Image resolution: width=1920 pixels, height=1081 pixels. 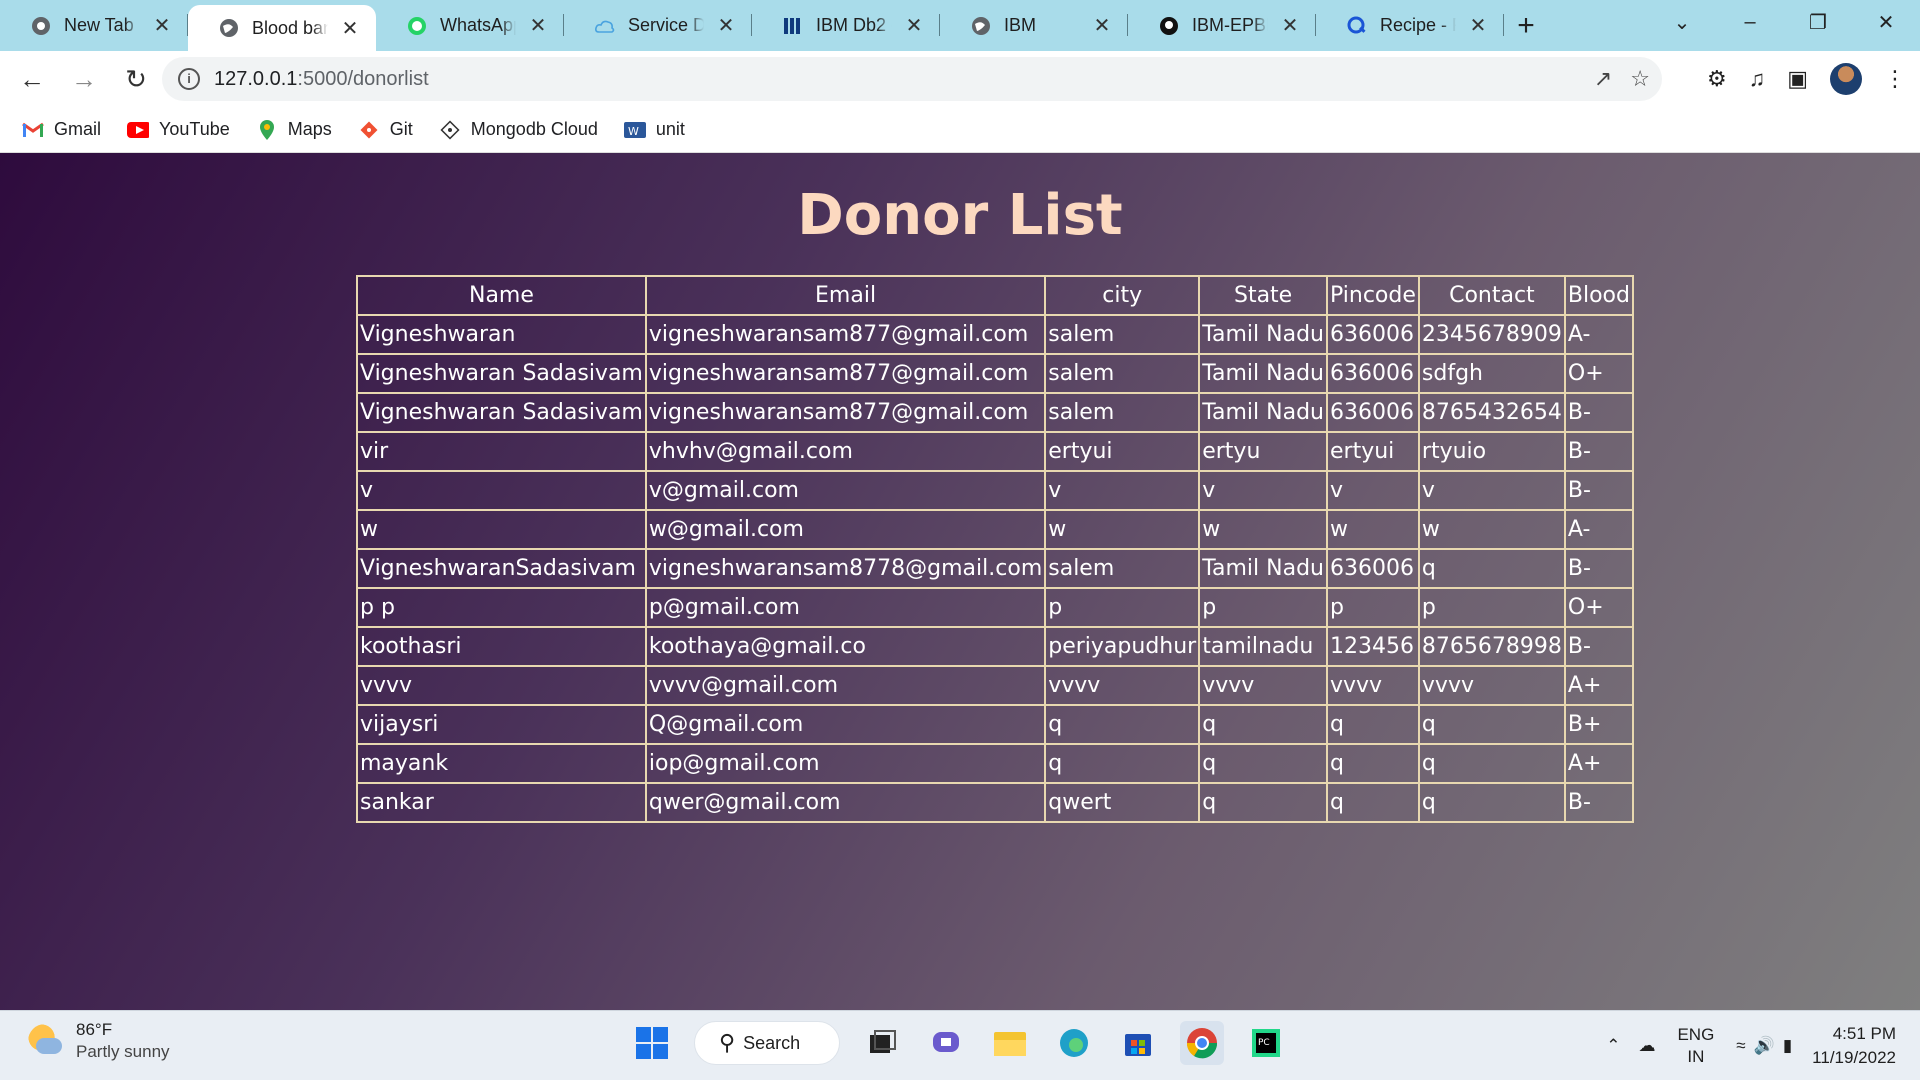 What do you see at coordinates (99, 1041) in the screenshot?
I see `weather-widget: 86°F Partly sunny` at bounding box center [99, 1041].